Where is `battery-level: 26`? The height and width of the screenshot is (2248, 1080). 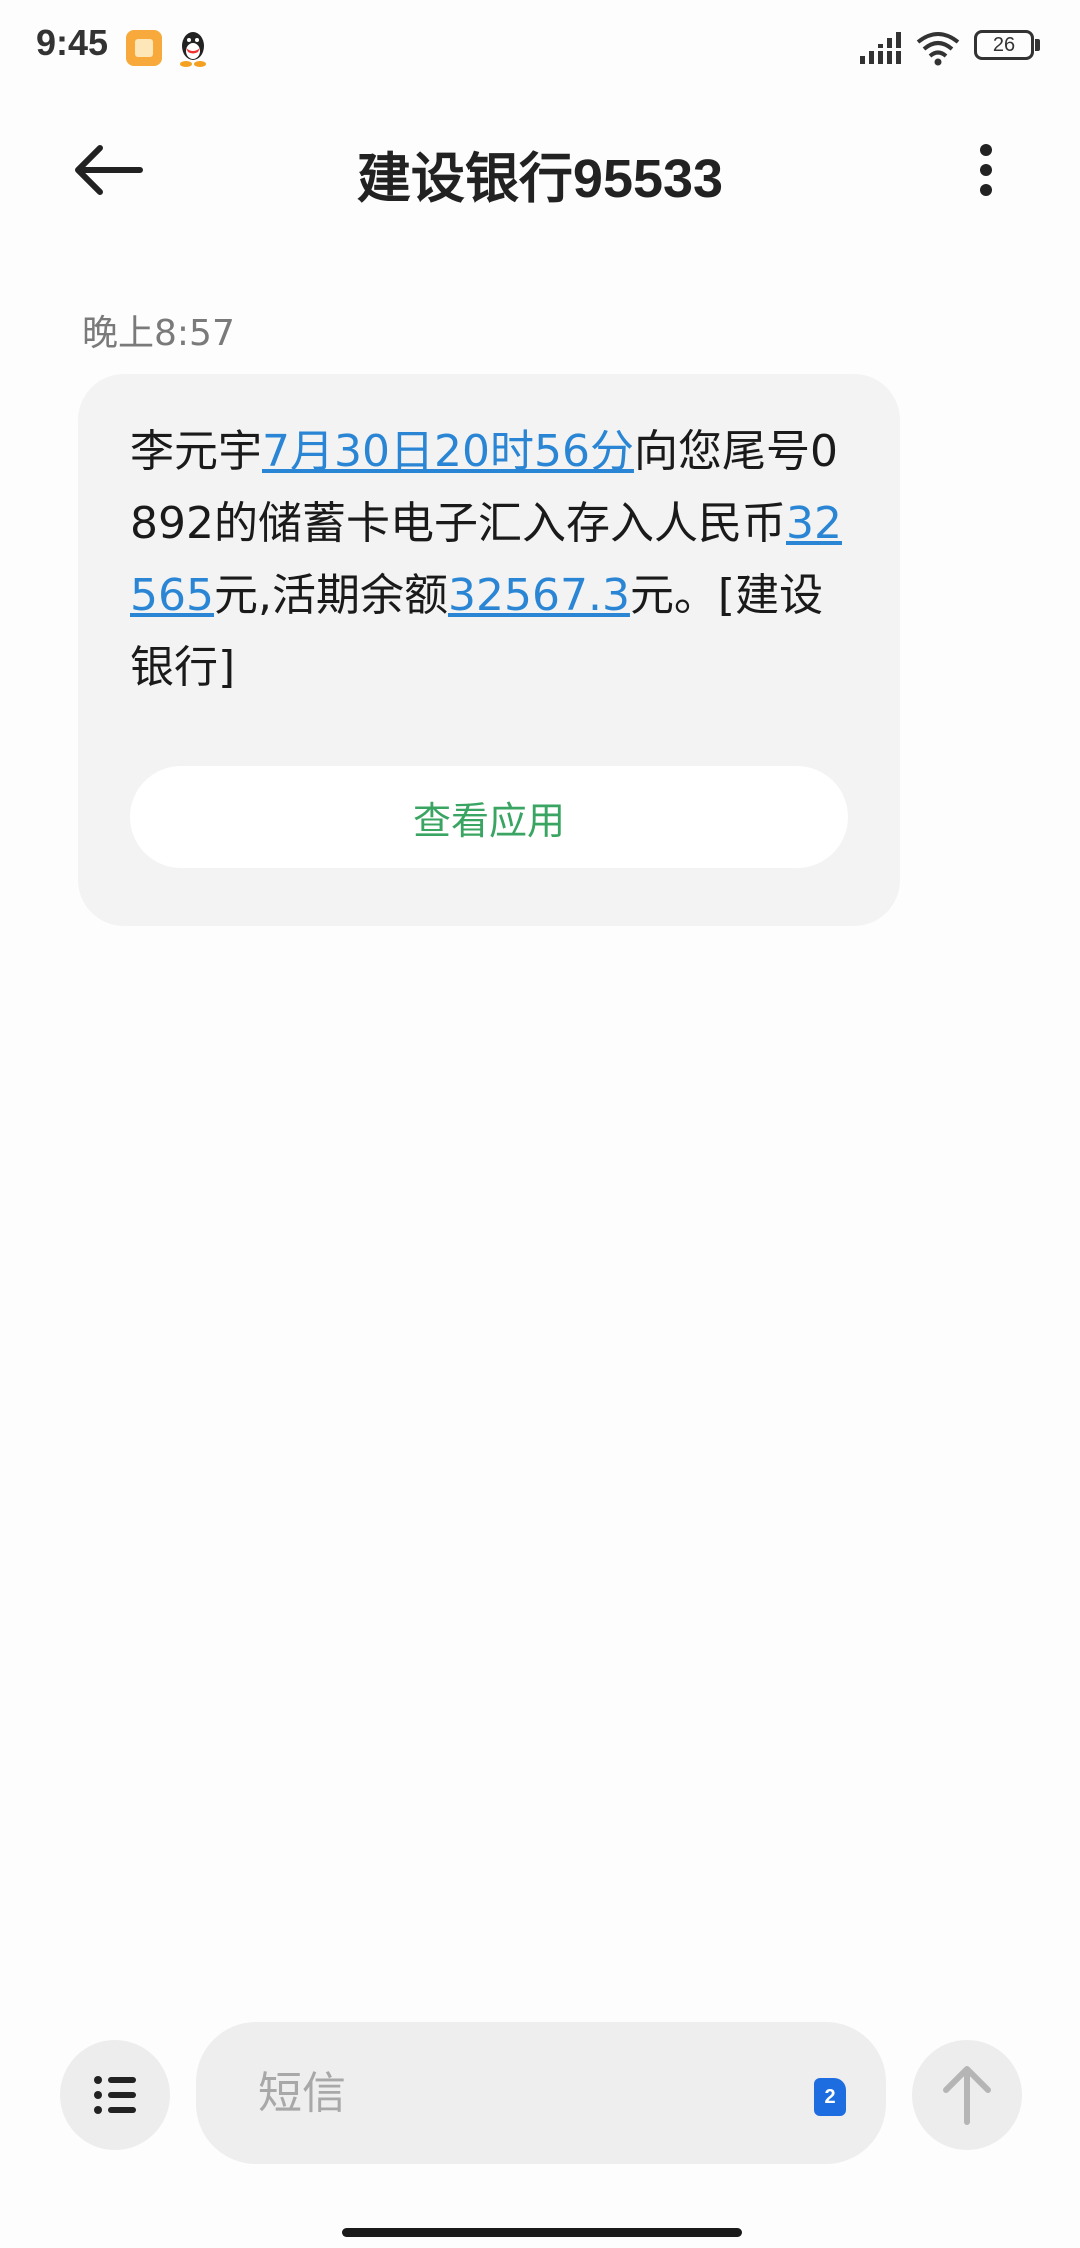
battery-level: 26 is located at coordinates (1004, 45).